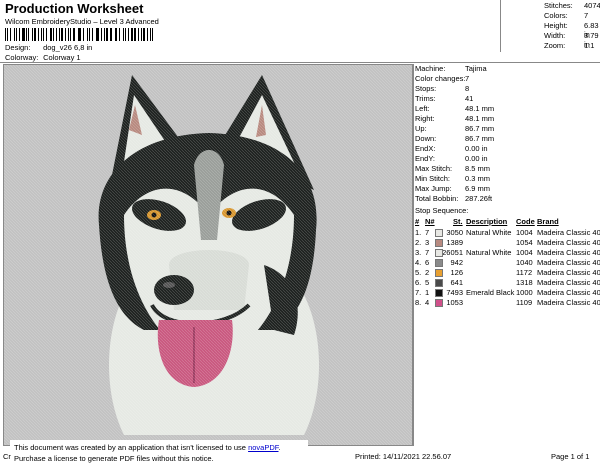  I want to click on cell-stop: 8., so click(418, 302).